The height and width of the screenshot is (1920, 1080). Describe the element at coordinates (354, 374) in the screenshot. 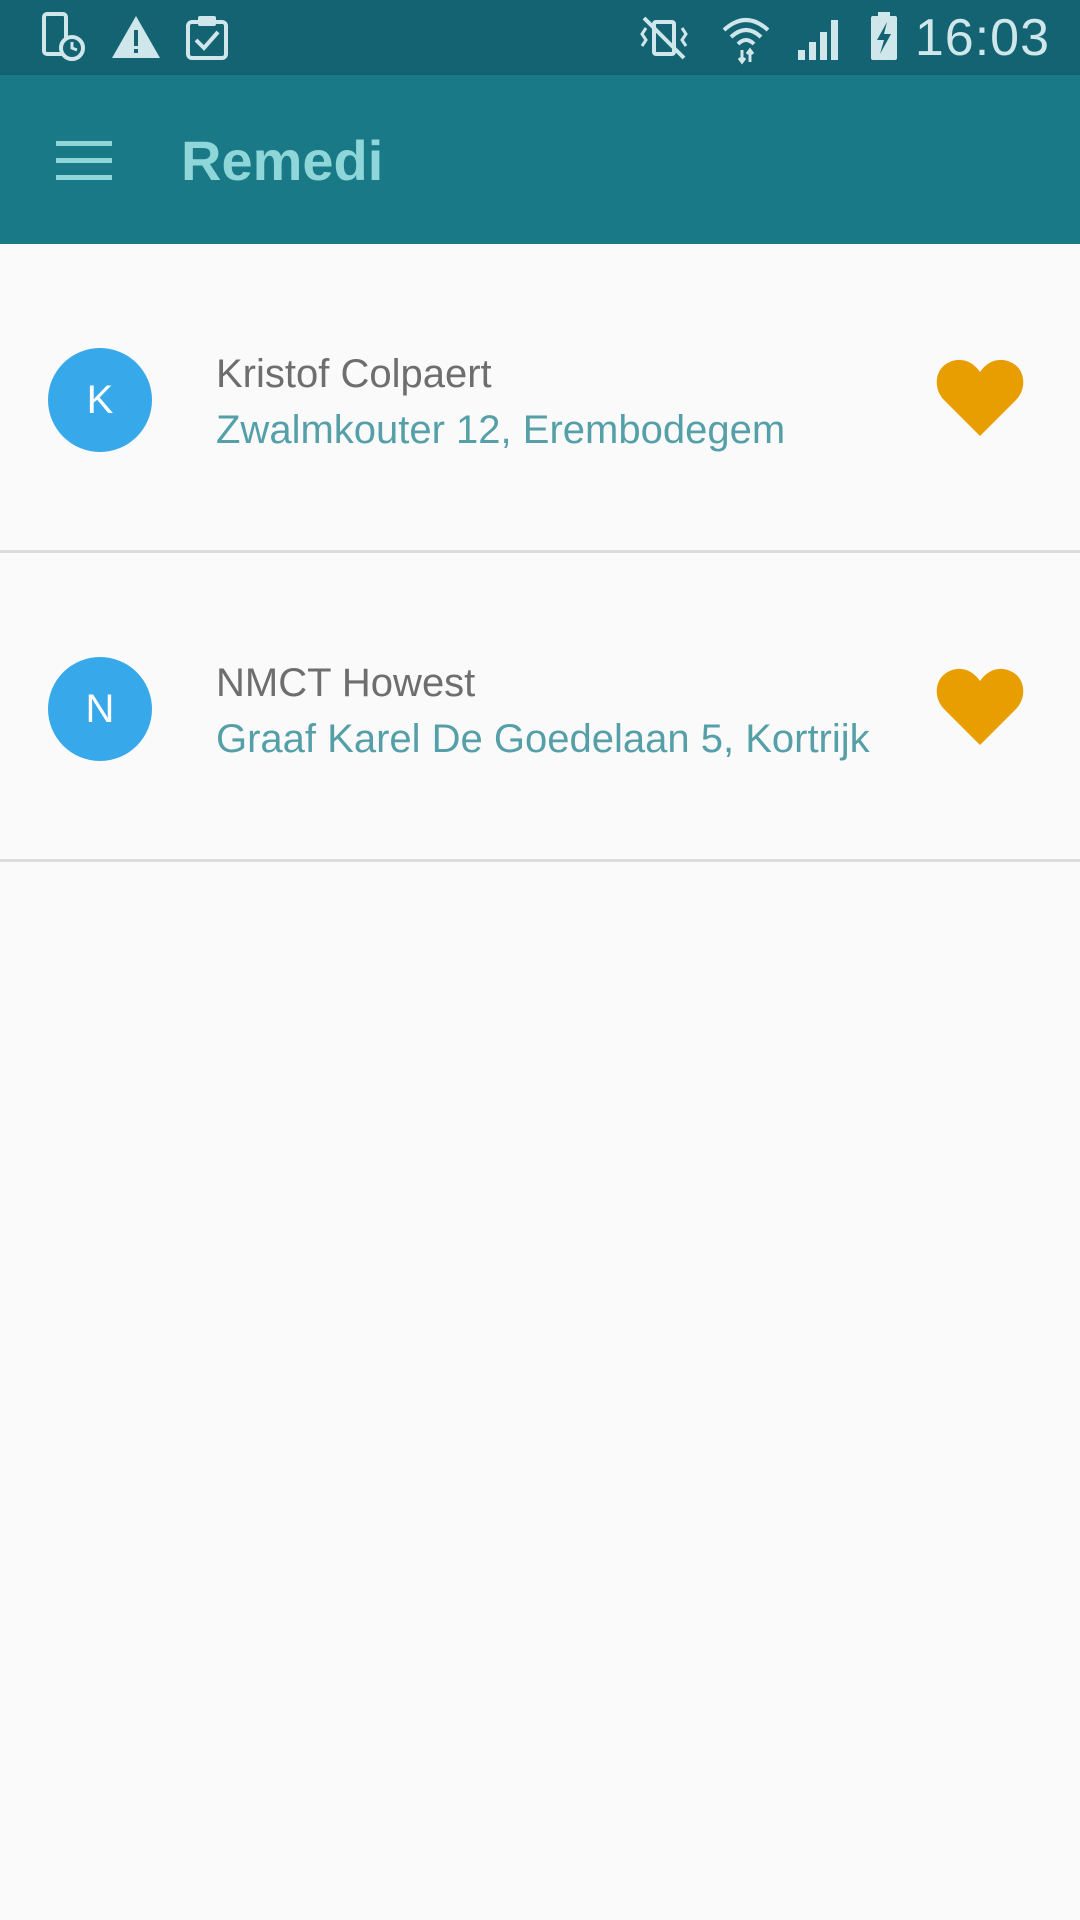

I see `contact-name: Kristof Colpaert` at that location.